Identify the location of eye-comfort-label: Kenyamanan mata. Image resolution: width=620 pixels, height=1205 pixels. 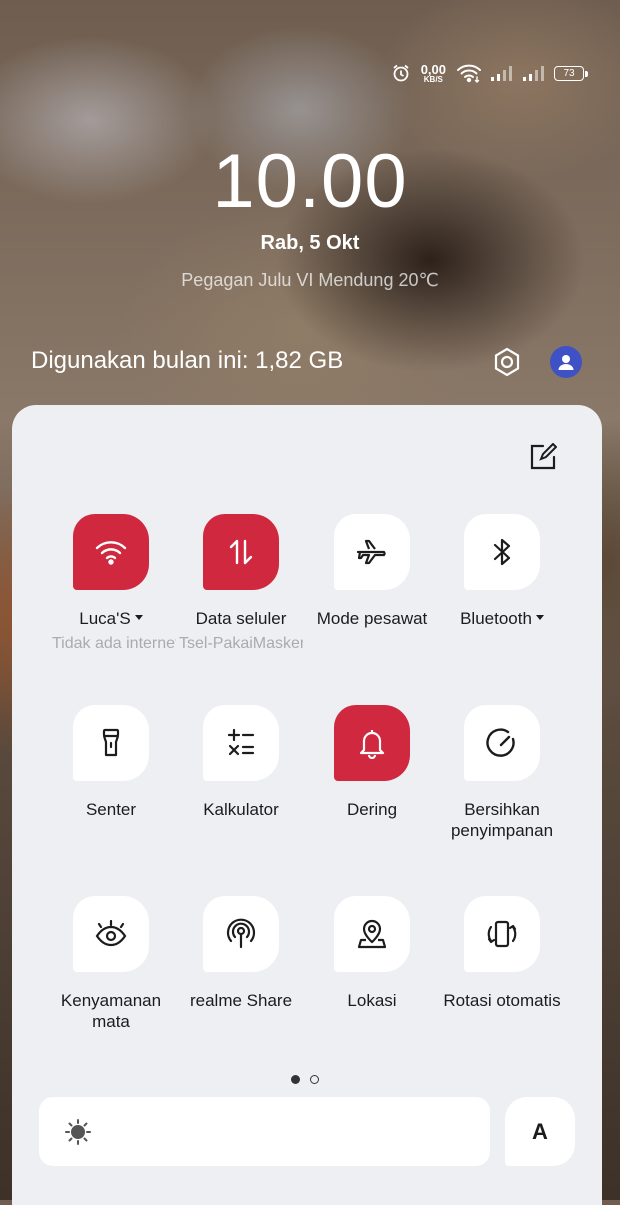
(111, 1011).